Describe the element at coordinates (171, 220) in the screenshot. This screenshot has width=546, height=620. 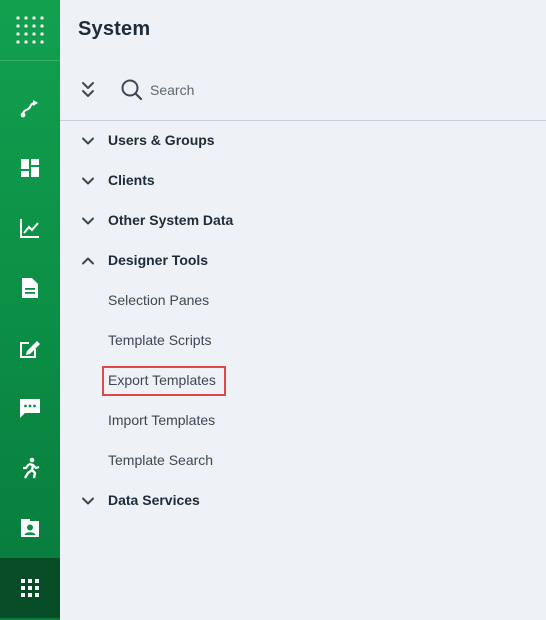
I see `tree-group-label: Other System Data` at that location.